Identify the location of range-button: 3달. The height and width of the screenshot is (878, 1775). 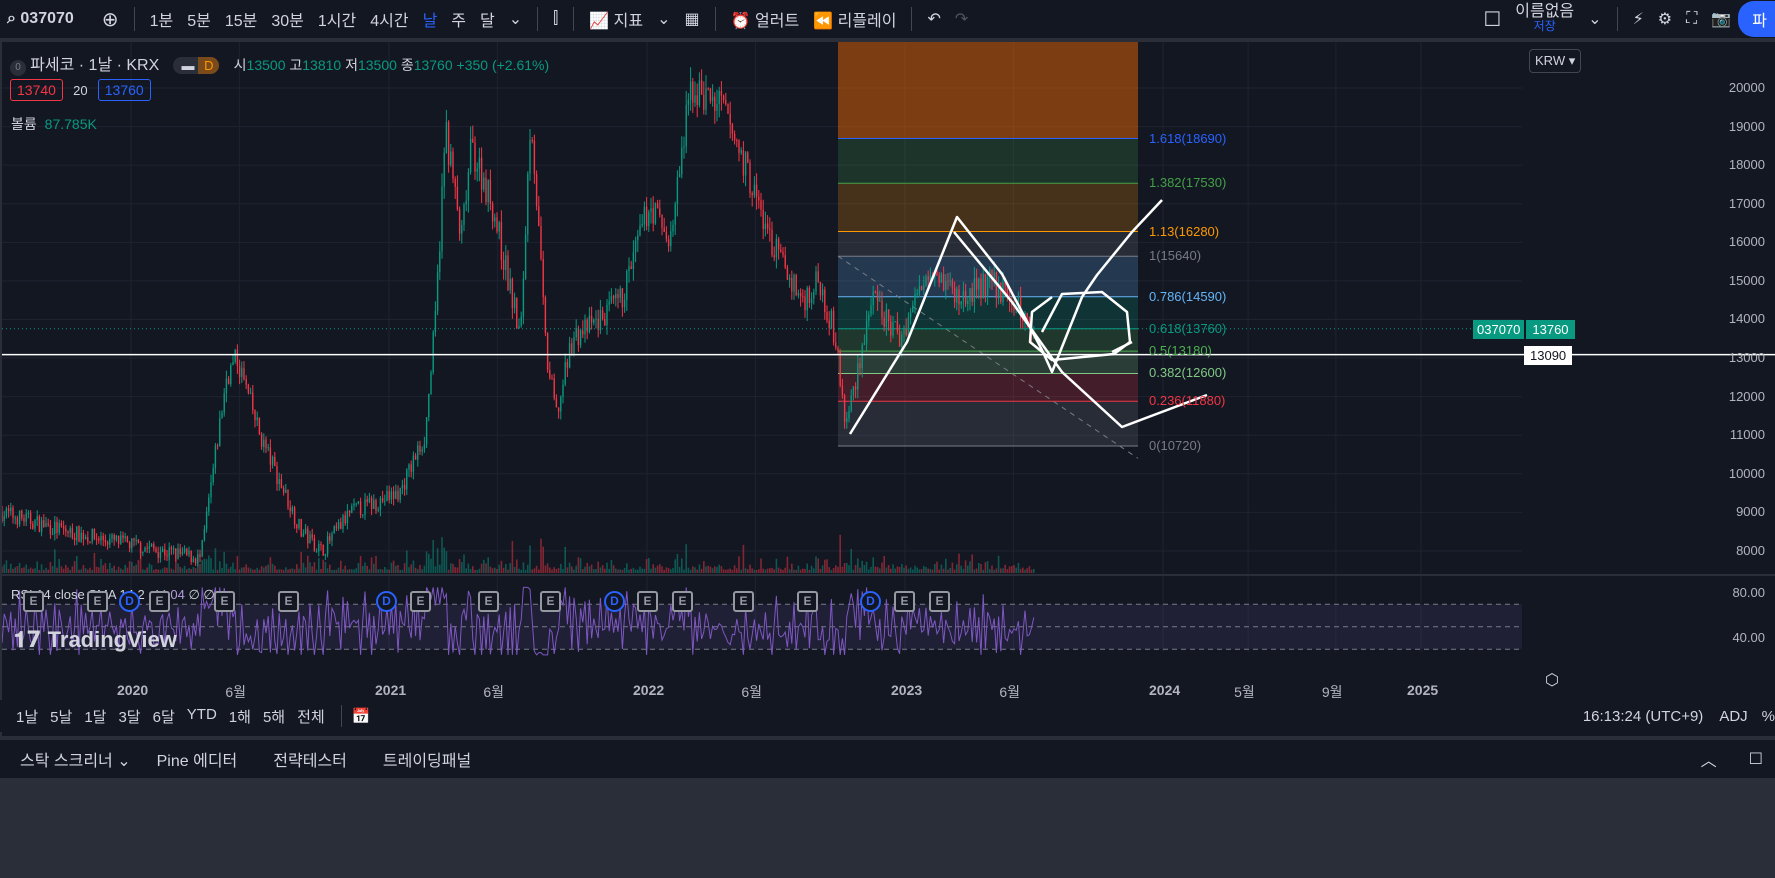
(129, 716).